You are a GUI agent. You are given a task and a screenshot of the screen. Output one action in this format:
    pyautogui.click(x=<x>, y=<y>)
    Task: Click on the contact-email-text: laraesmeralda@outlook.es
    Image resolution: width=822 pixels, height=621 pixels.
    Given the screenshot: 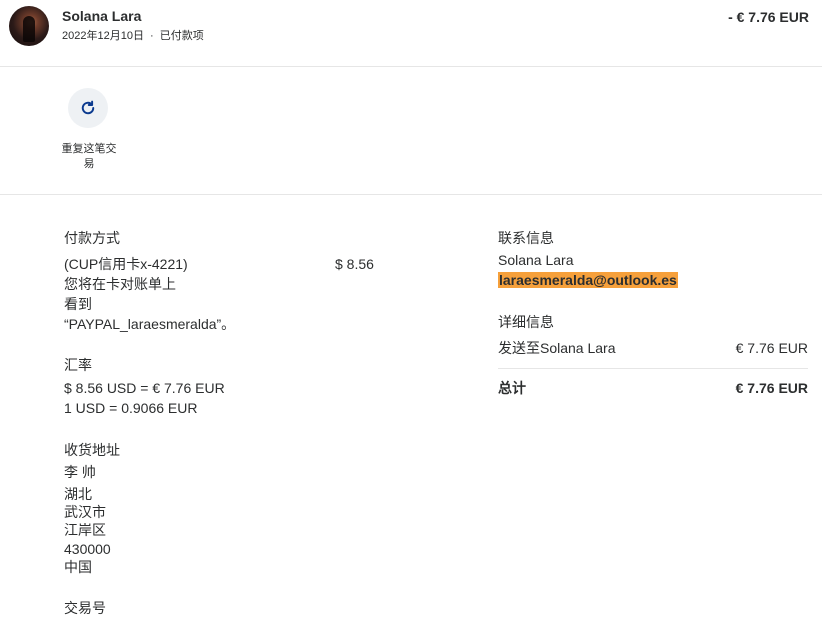 What is the action you would take?
    pyautogui.click(x=588, y=280)
    